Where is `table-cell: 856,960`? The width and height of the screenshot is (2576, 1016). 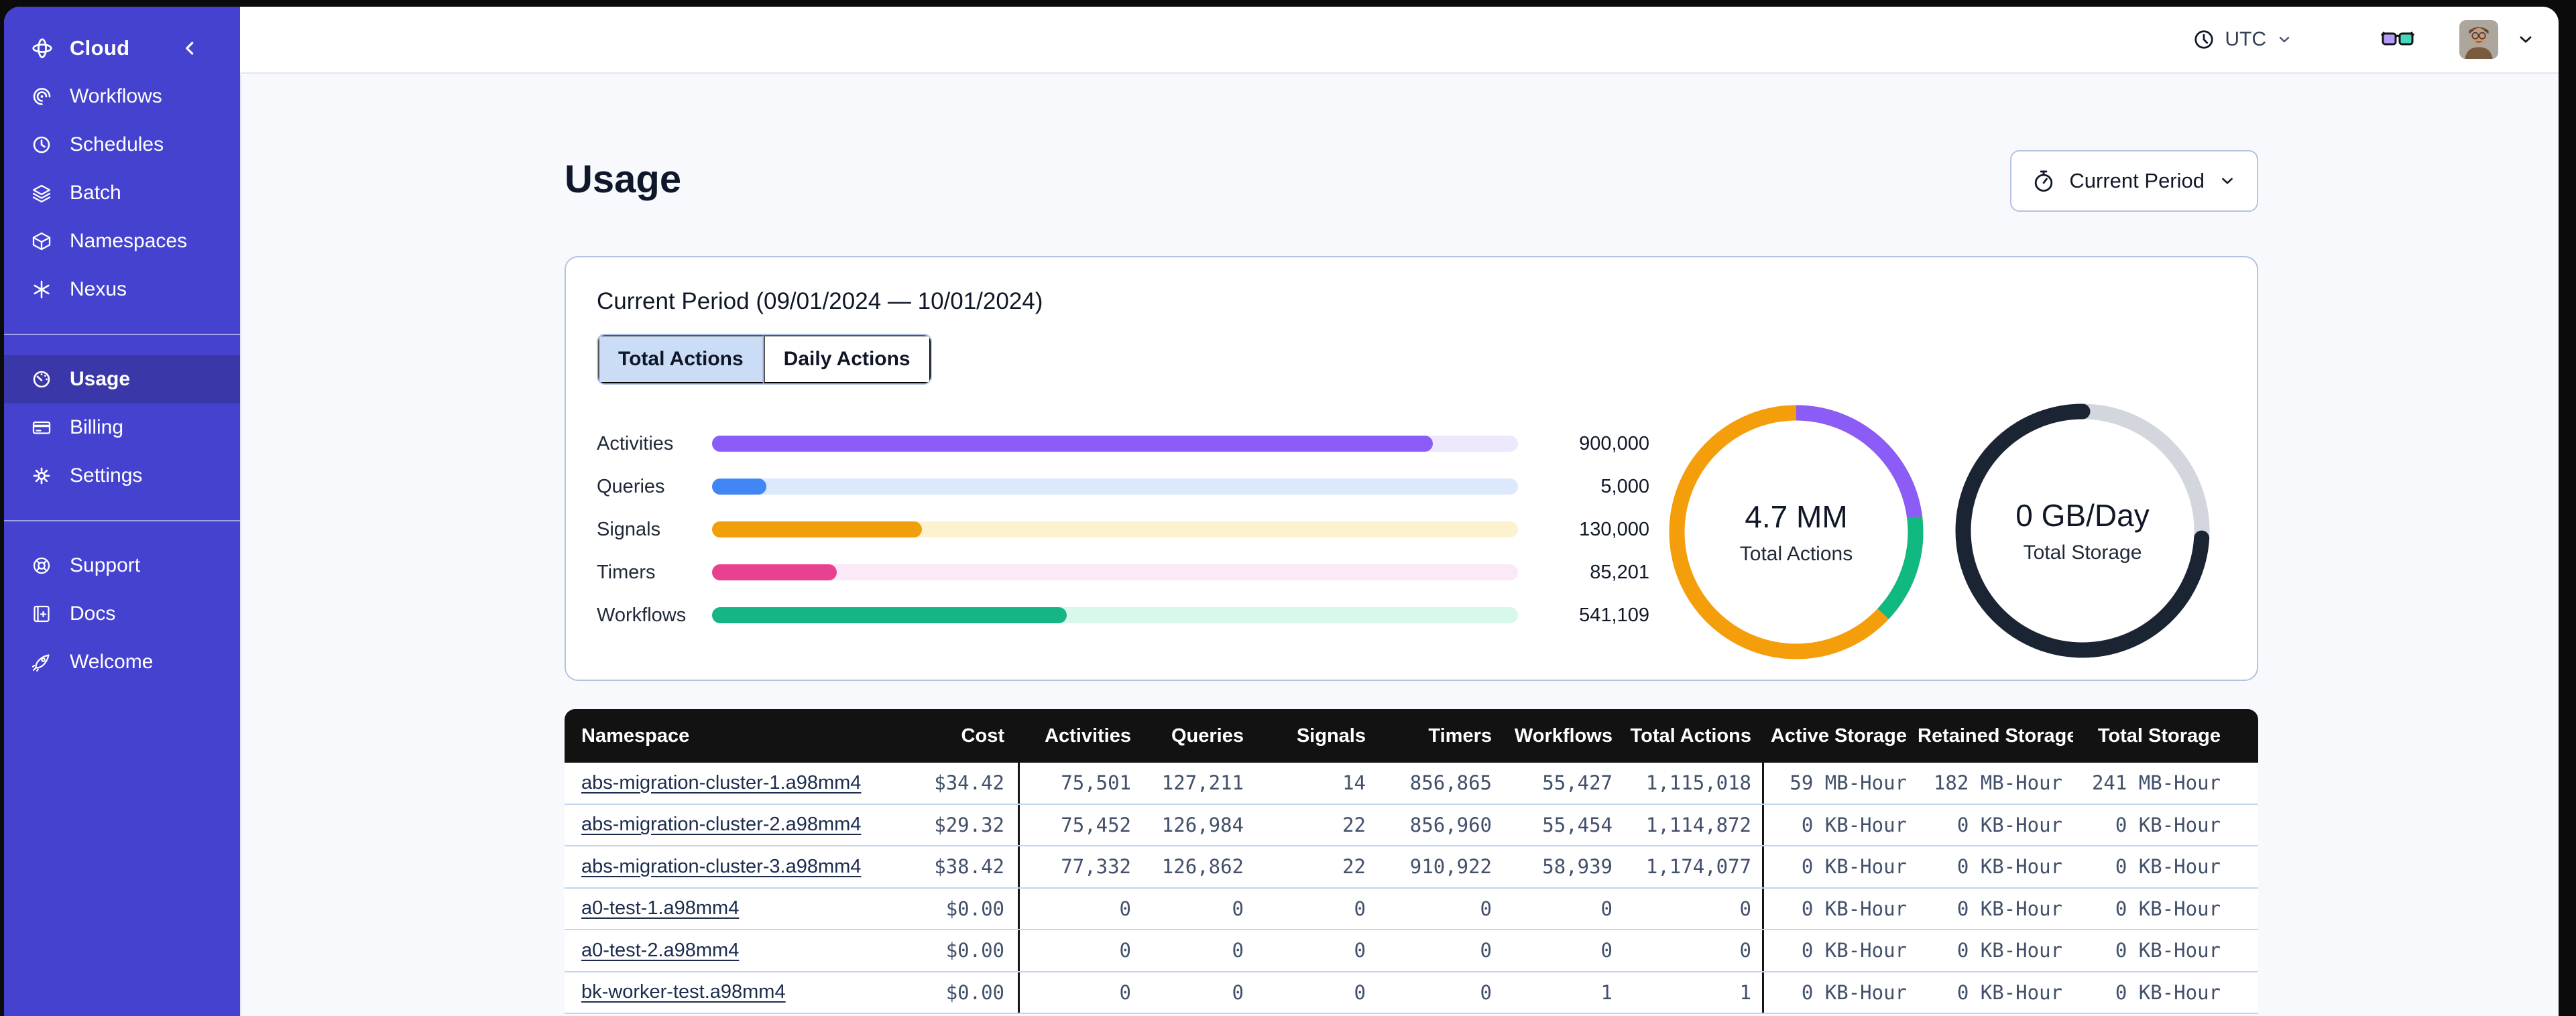
table-cell: 856,960 is located at coordinates (1440, 825).